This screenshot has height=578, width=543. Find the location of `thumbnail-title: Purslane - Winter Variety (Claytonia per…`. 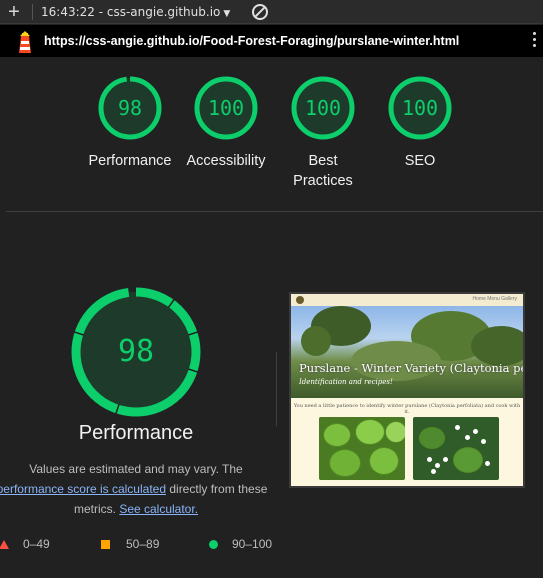

thumbnail-title: Purslane - Winter Variety (Claytonia per… is located at coordinates (411, 368).